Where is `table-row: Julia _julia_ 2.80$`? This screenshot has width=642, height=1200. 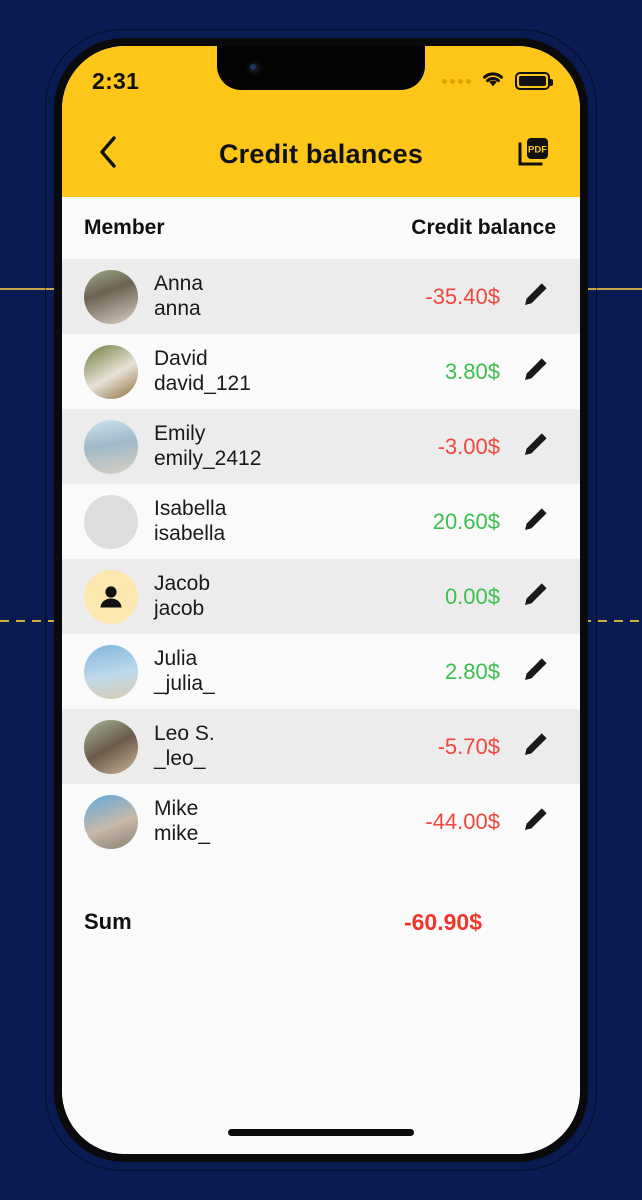
table-row: Julia _julia_ 2.80$ is located at coordinates (321, 671).